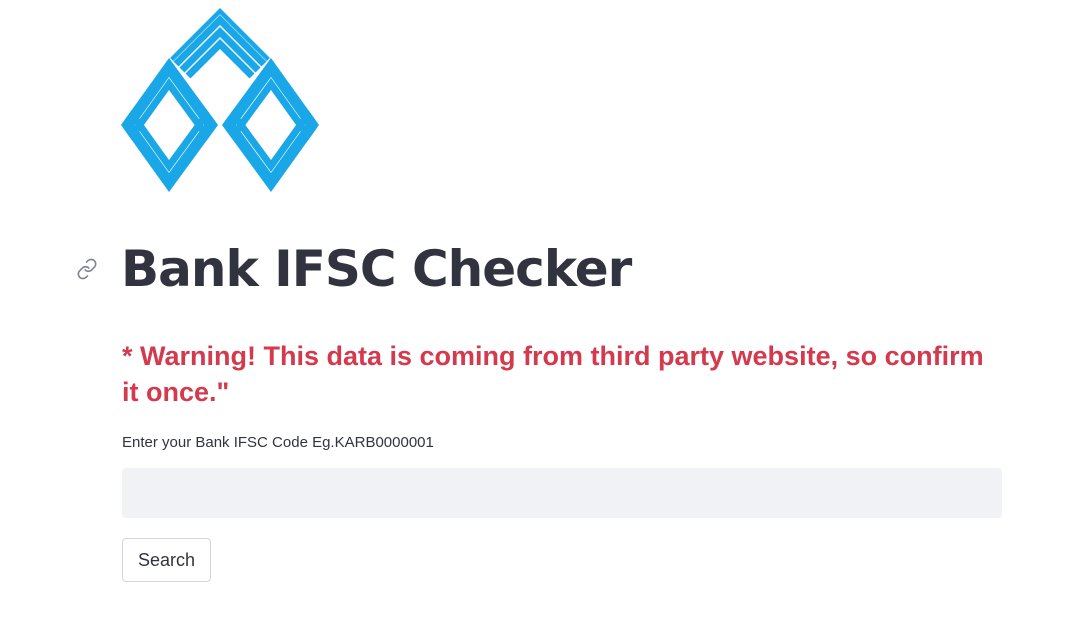  I want to click on ifsc-code-input, so click(562, 493).